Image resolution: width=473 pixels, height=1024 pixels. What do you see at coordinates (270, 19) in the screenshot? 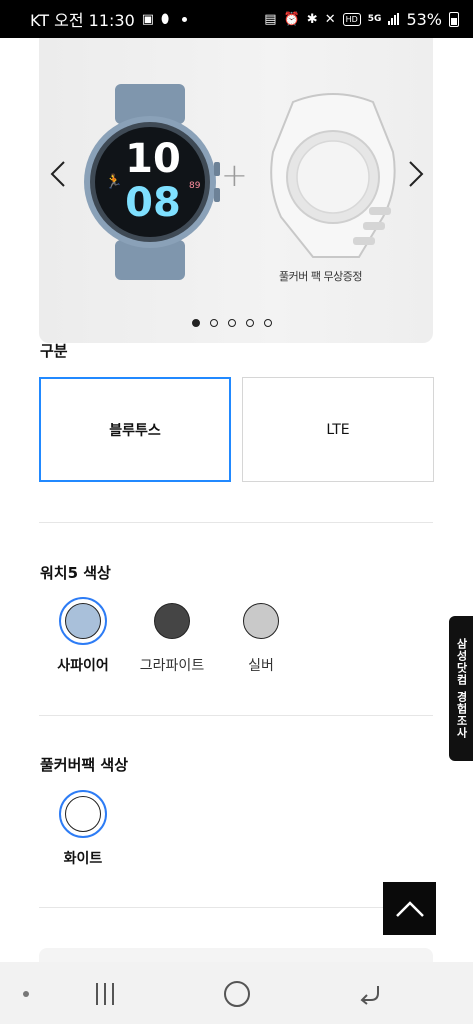
I see `sim-icon: ▤` at bounding box center [270, 19].